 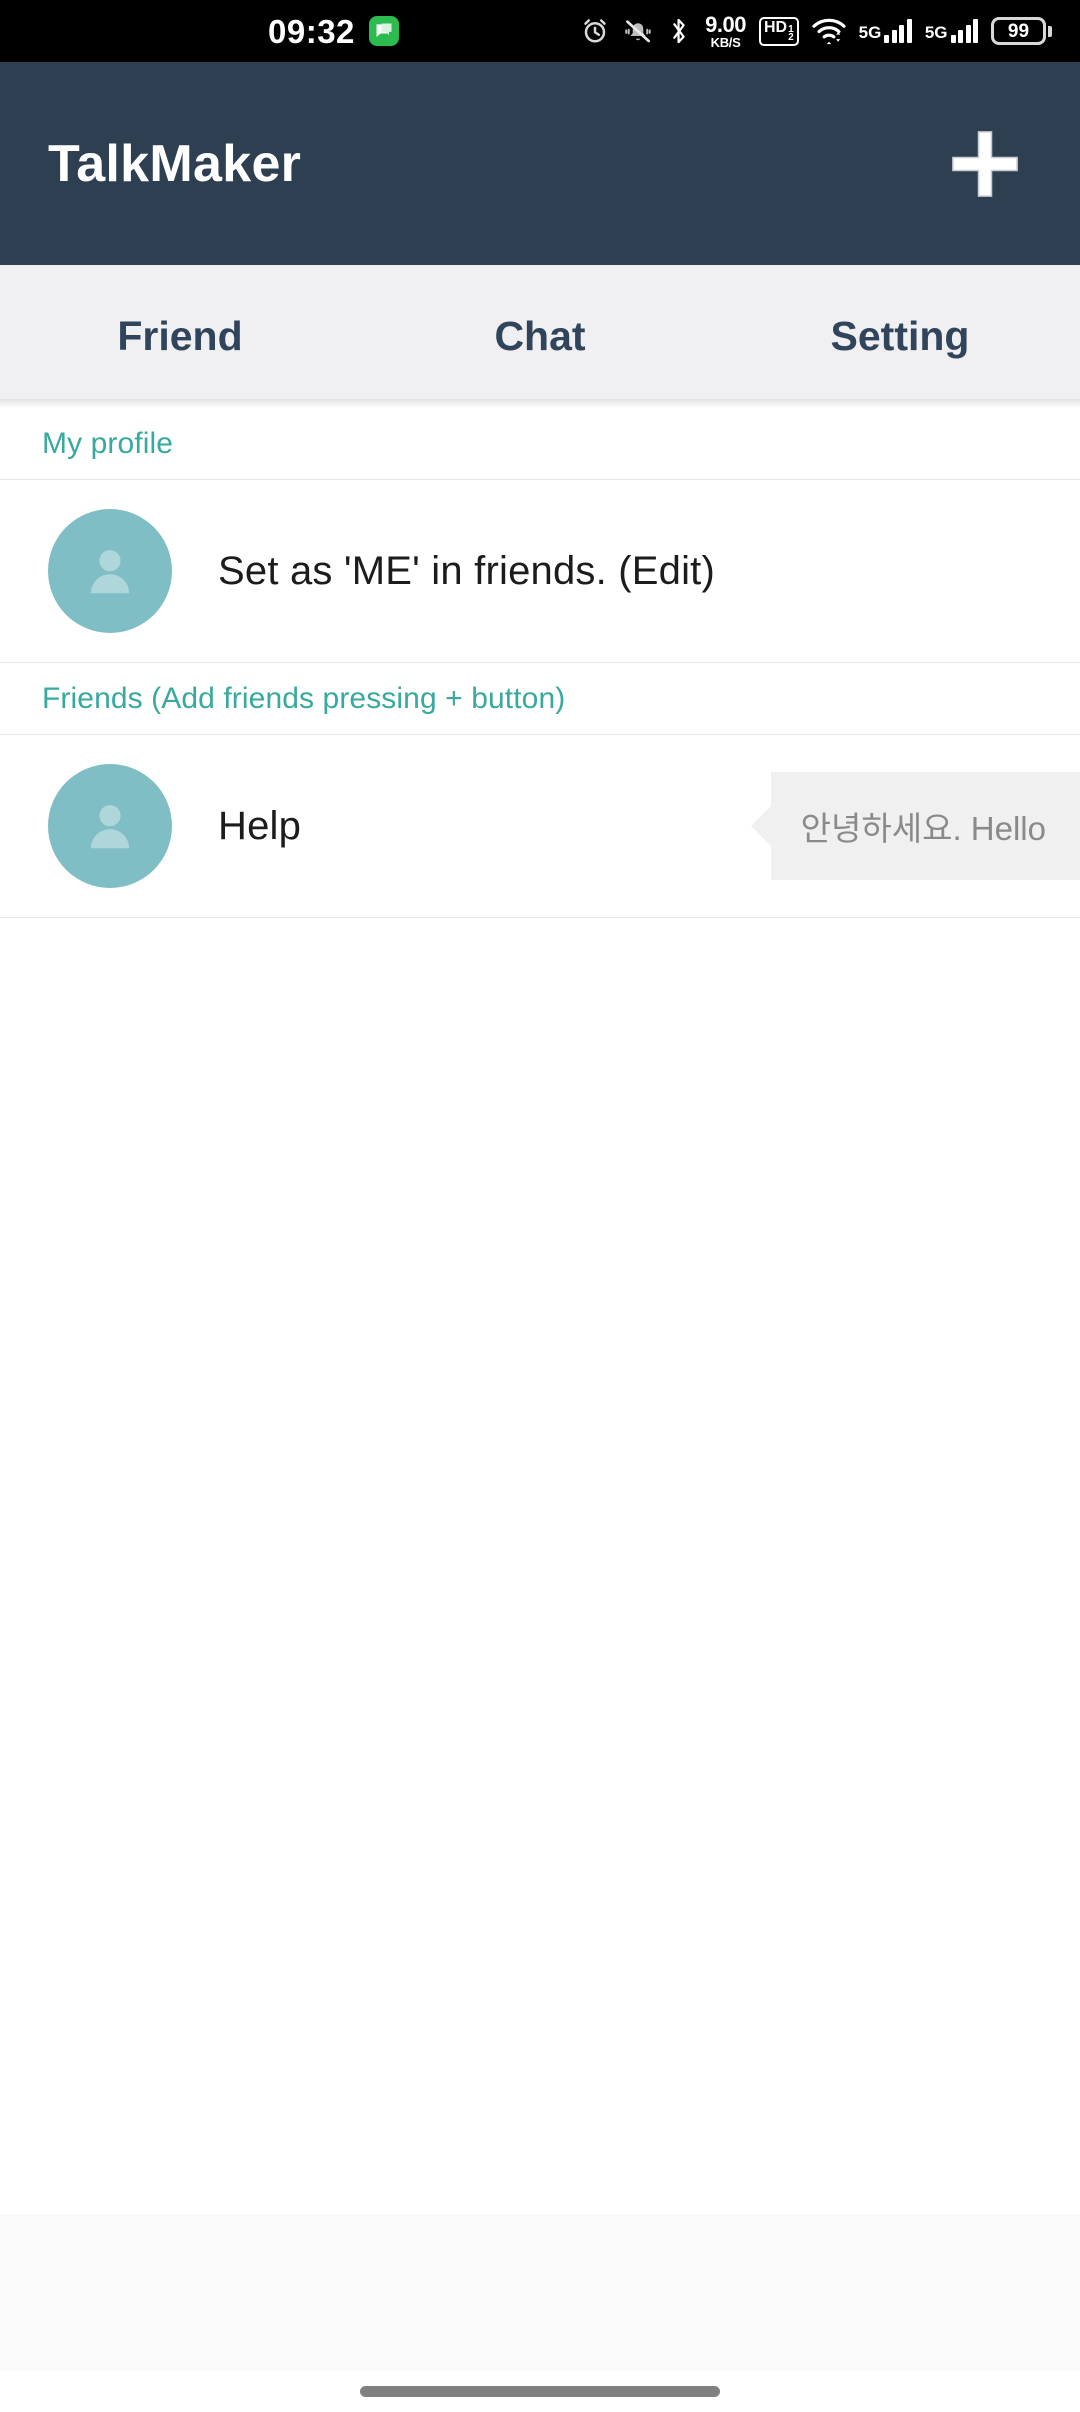 What do you see at coordinates (791, 37) in the screenshot?
I see `hd-badge-sub: 2` at bounding box center [791, 37].